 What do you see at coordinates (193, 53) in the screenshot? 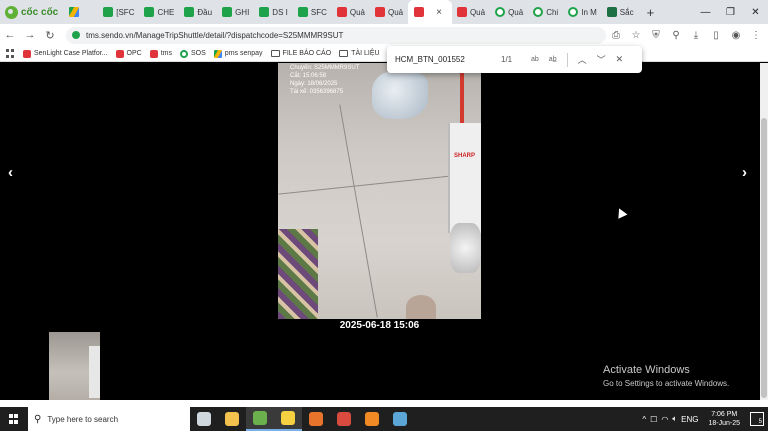
I see `bookmark-item: SOS` at bounding box center [193, 53].